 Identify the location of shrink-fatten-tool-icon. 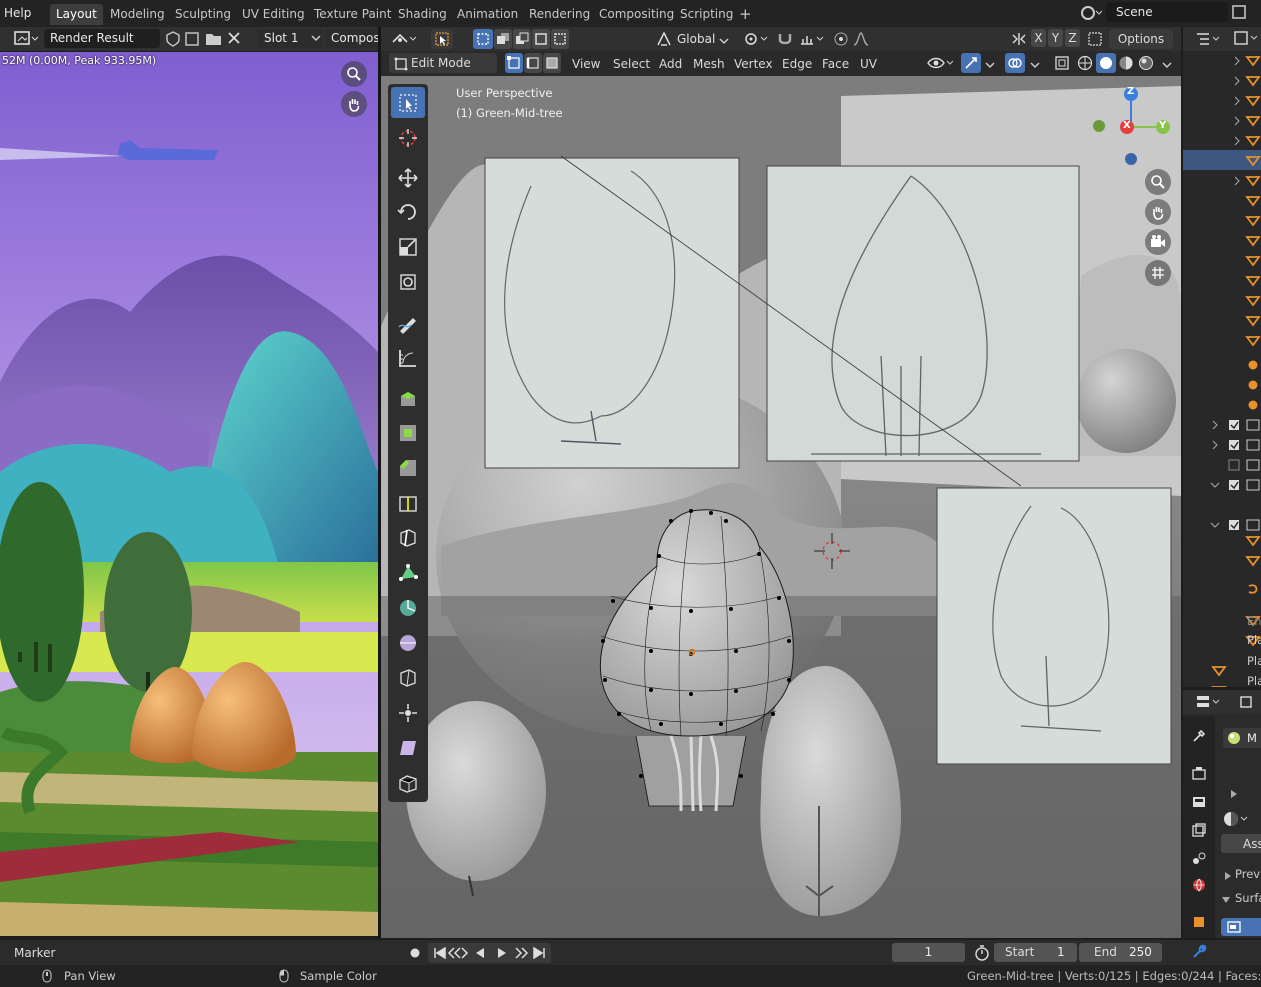
(408, 712).